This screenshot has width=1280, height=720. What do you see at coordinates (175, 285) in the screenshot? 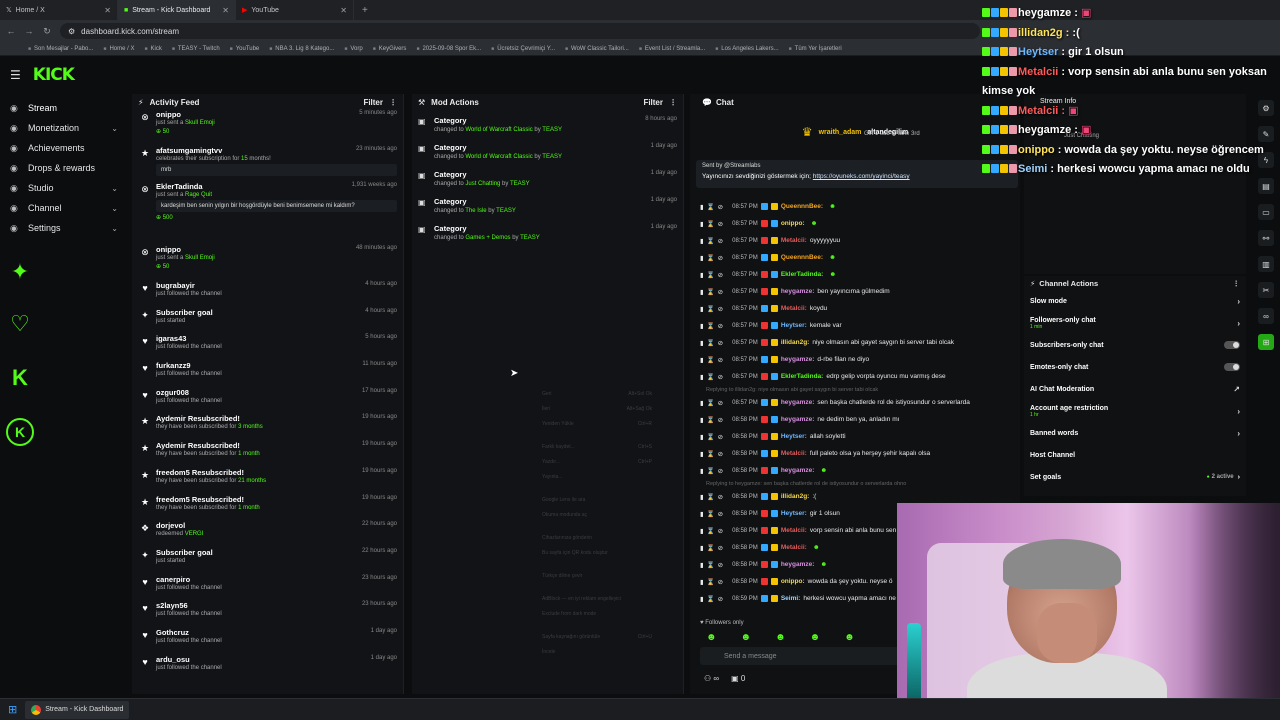
I see `activity-name: bugrabayir` at bounding box center [175, 285].